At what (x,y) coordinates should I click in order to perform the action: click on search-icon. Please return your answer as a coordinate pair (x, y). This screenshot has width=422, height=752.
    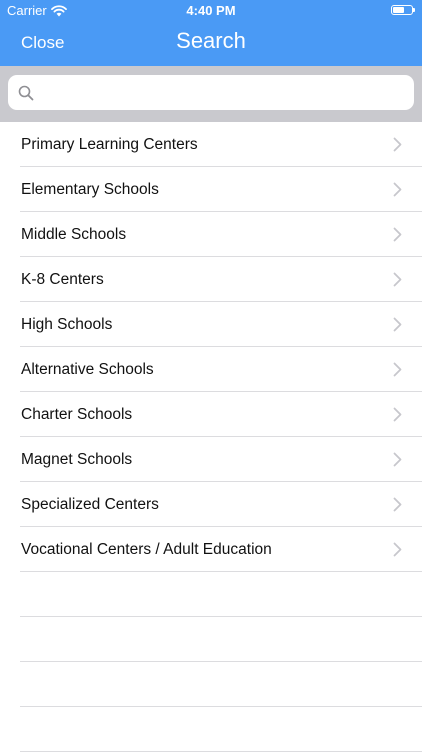
    Looking at the image, I should click on (26, 93).